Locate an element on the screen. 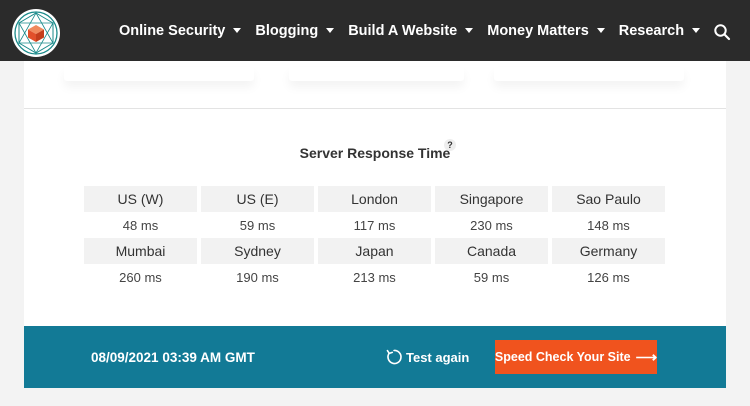 The height and width of the screenshot is (406, 750). speed-check-button: Speed Check Your Site ⟶ is located at coordinates (576, 357).